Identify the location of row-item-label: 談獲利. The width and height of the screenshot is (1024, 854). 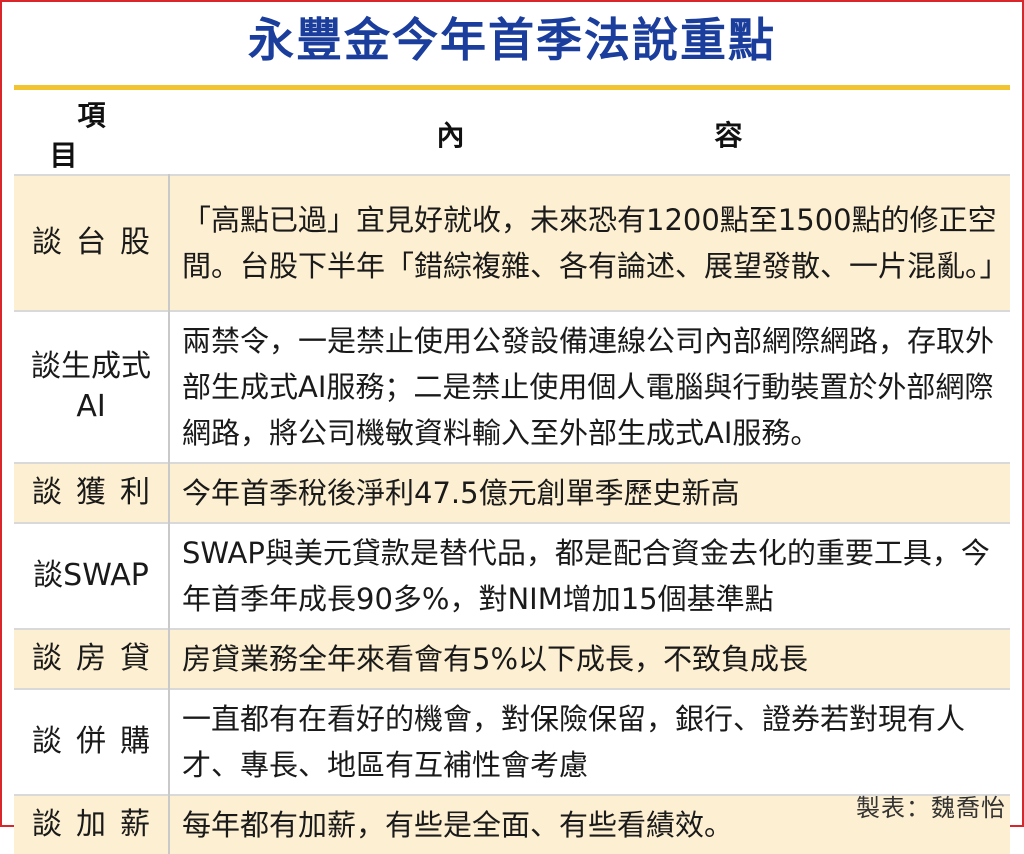
(92, 492).